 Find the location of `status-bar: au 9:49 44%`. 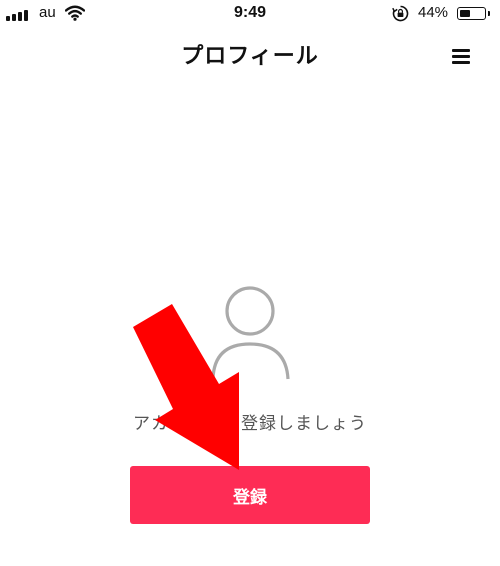

status-bar: au 9:49 44% is located at coordinates (250, 14).